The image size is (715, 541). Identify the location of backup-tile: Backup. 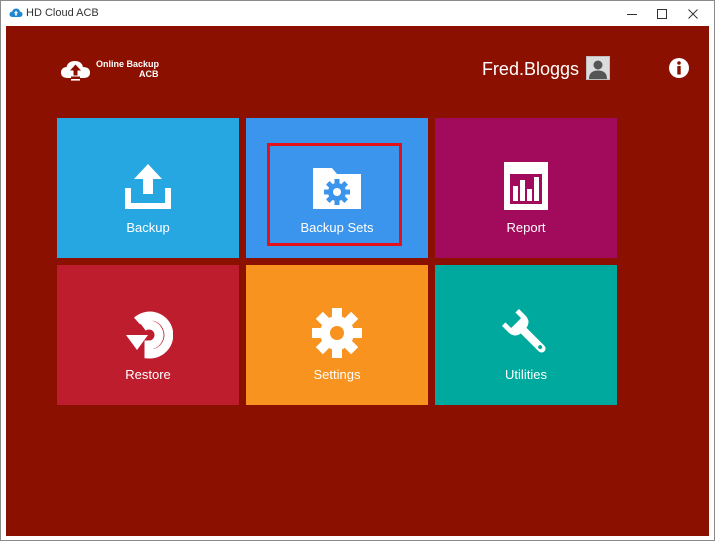
(148, 188).